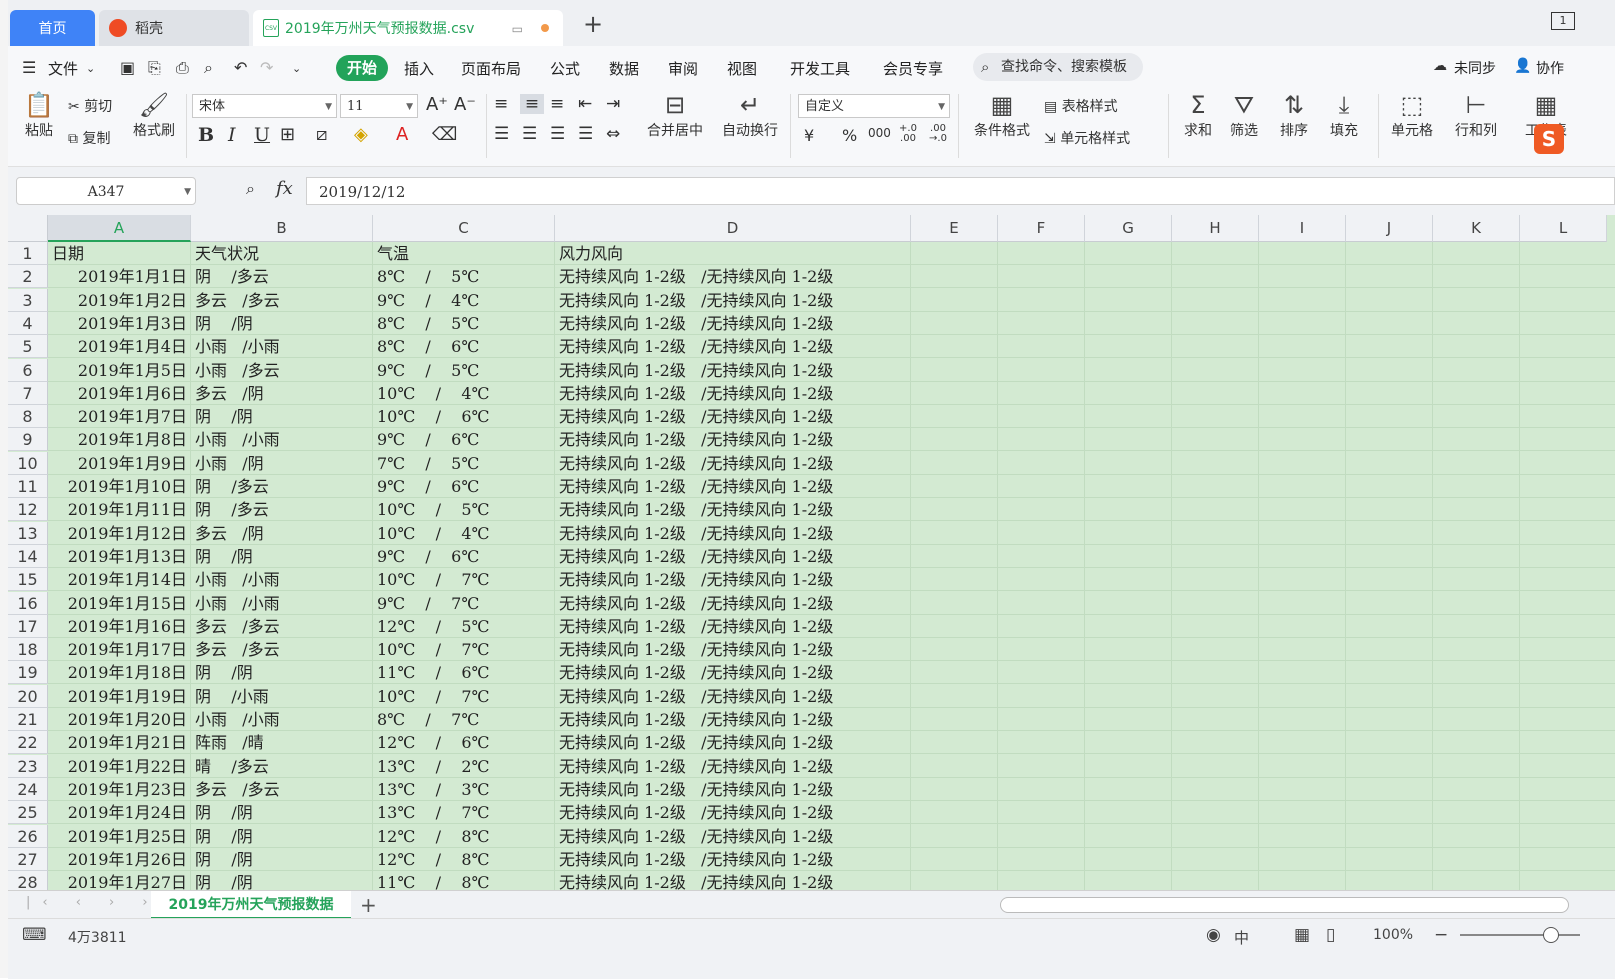  Describe the element at coordinates (119, 836) in the screenshot. I see `cell-date: 2019年1月25日` at that location.